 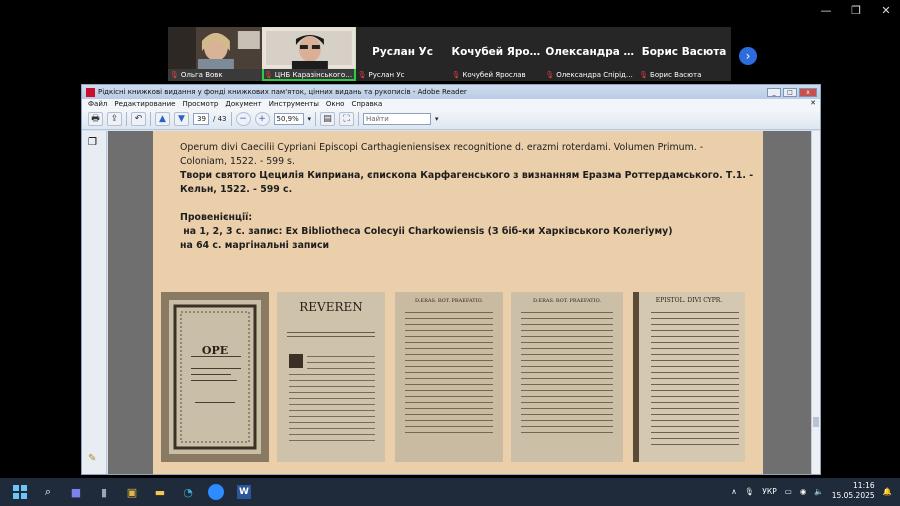 I want to click on clock: 11:16 15.05.2025, so click(x=853, y=491).